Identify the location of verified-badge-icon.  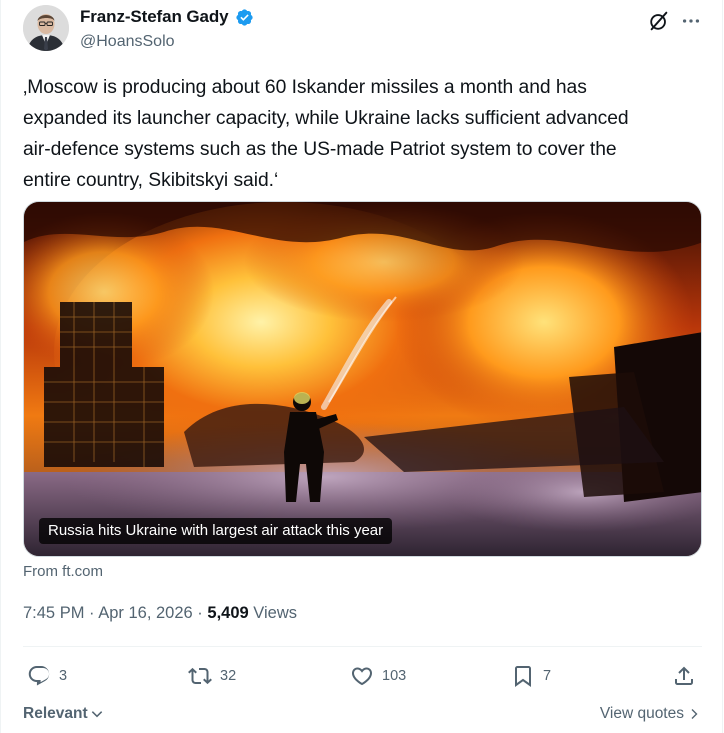
(244, 17).